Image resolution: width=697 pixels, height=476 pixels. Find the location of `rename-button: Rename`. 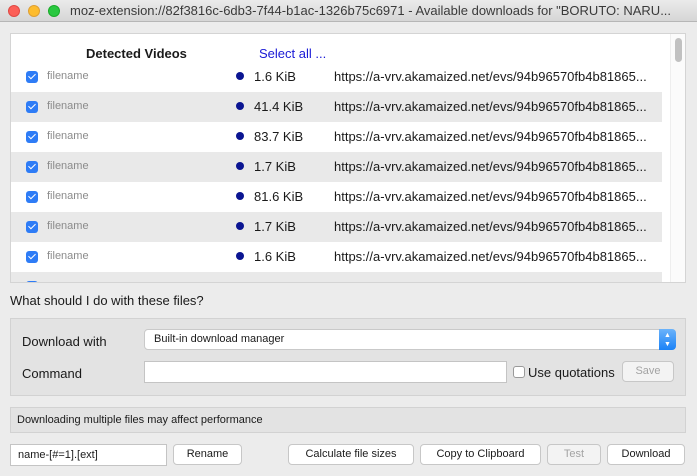

rename-button: Rename is located at coordinates (207, 454).